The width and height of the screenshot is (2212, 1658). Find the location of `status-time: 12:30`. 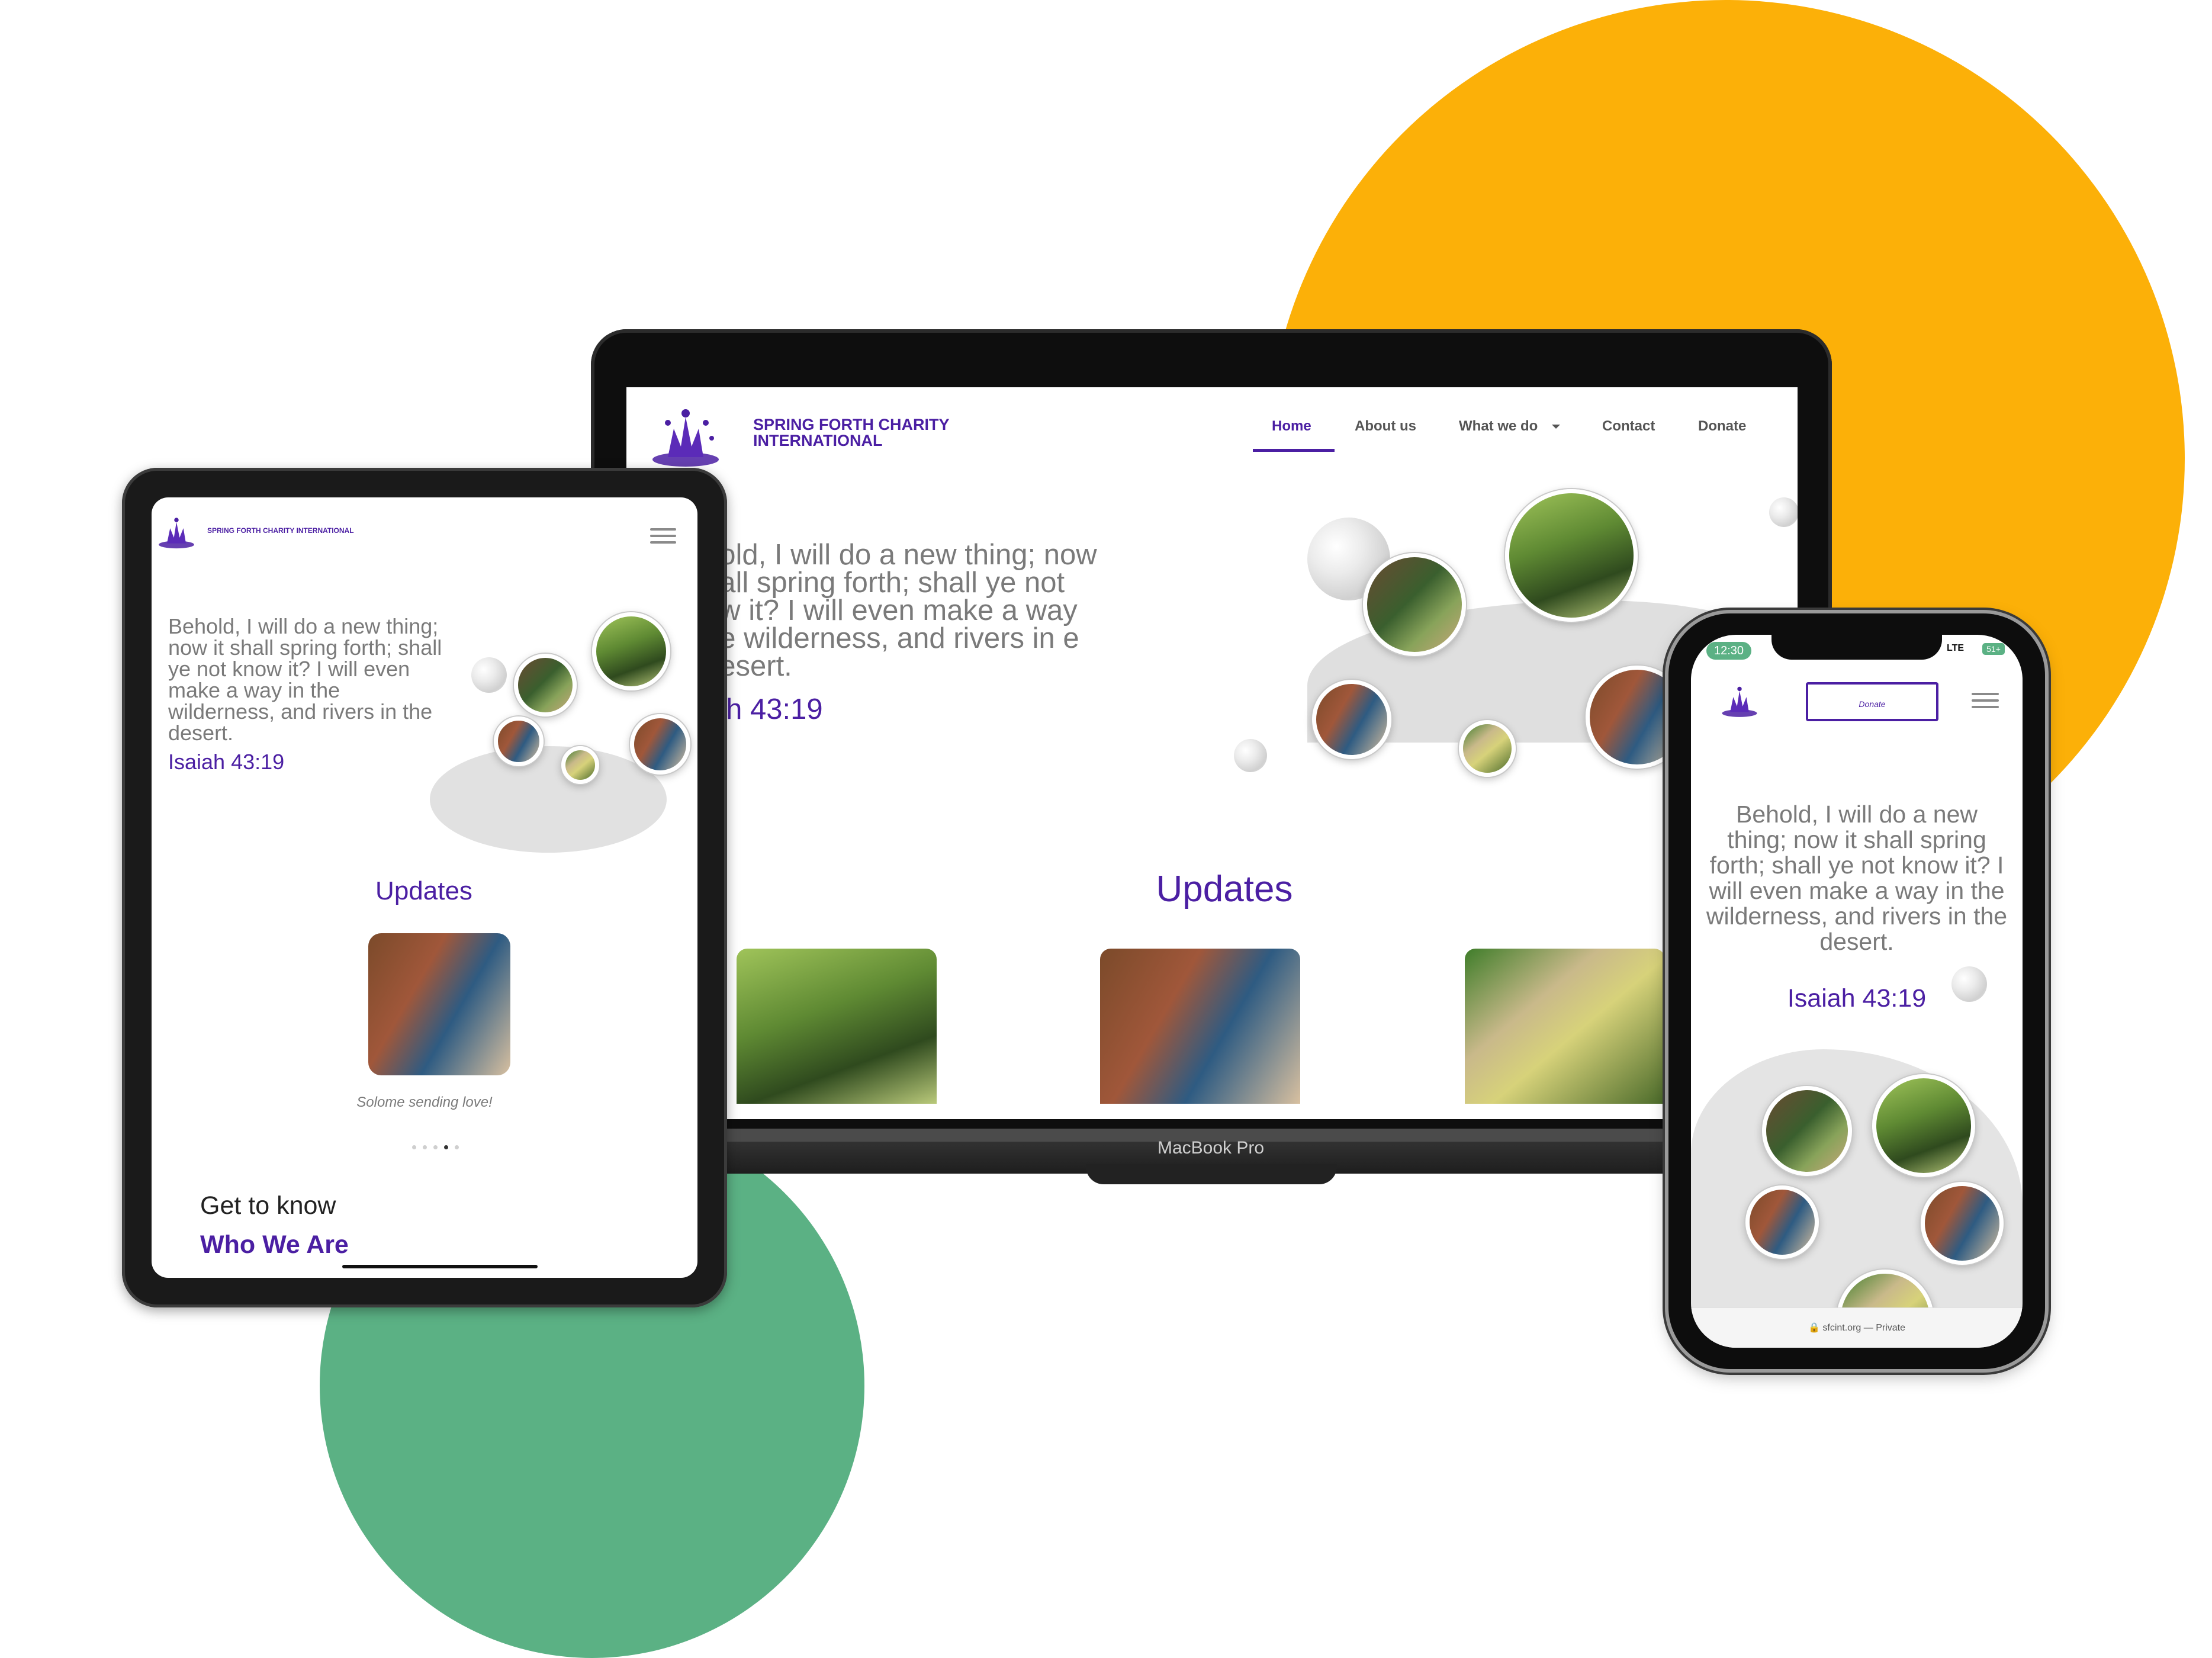

status-time: 12:30 is located at coordinates (1729, 651).